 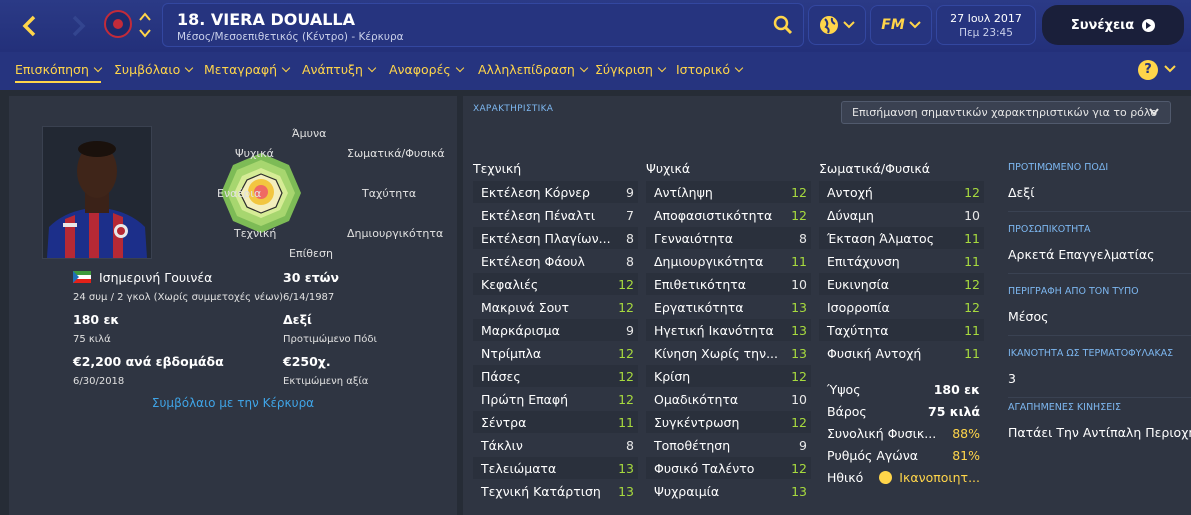 I want to click on radar-label-aerial: Εναέρια, so click(x=239, y=193).